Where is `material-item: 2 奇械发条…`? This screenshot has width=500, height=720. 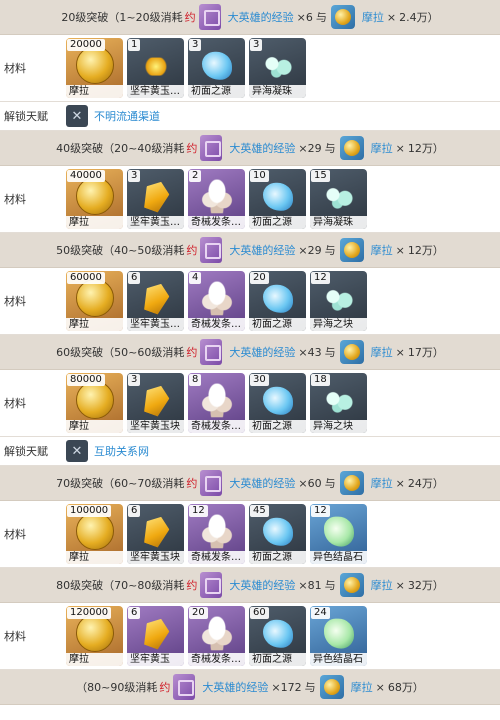 material-item: 2 奇械发条… is located at coordinates (216, 199).